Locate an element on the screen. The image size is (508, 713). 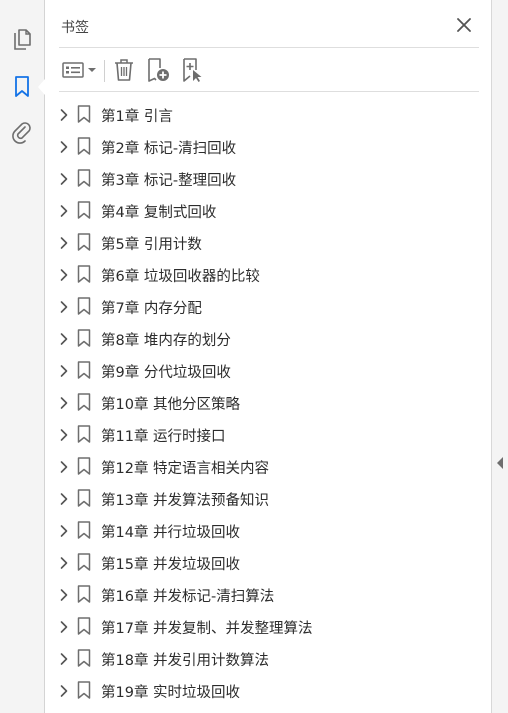
triangle-left-icon is located at coordinates (500, 463).